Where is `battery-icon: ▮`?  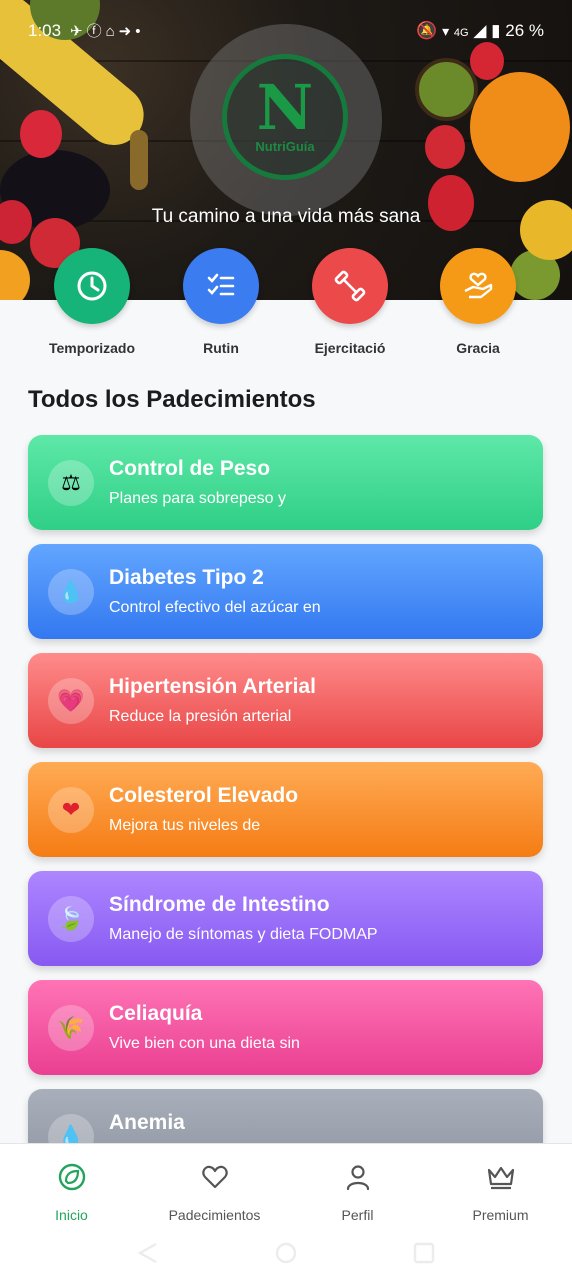
battery-icon: ▮ is located at coordinates (496, 30).